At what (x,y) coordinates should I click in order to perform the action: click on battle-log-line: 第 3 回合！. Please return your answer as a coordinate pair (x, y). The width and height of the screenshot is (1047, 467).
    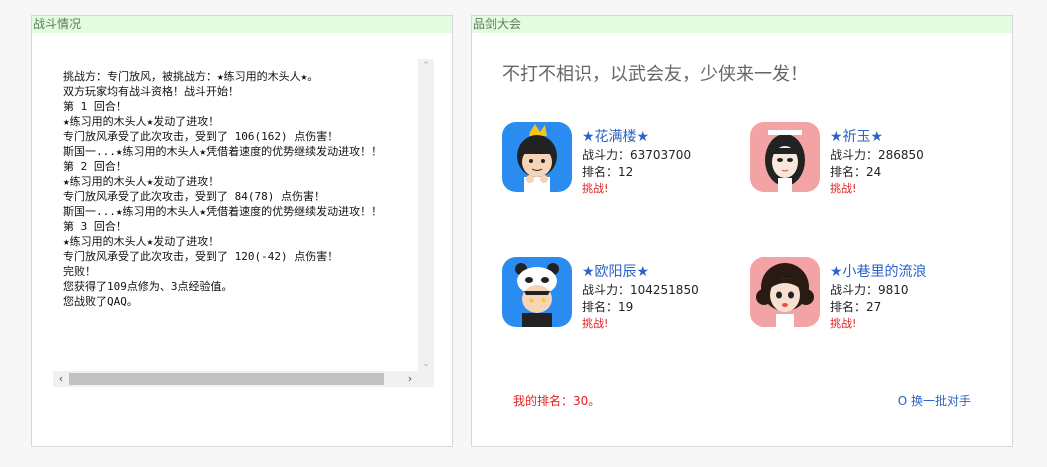
    Looking at the image, I should click on (95, 226).